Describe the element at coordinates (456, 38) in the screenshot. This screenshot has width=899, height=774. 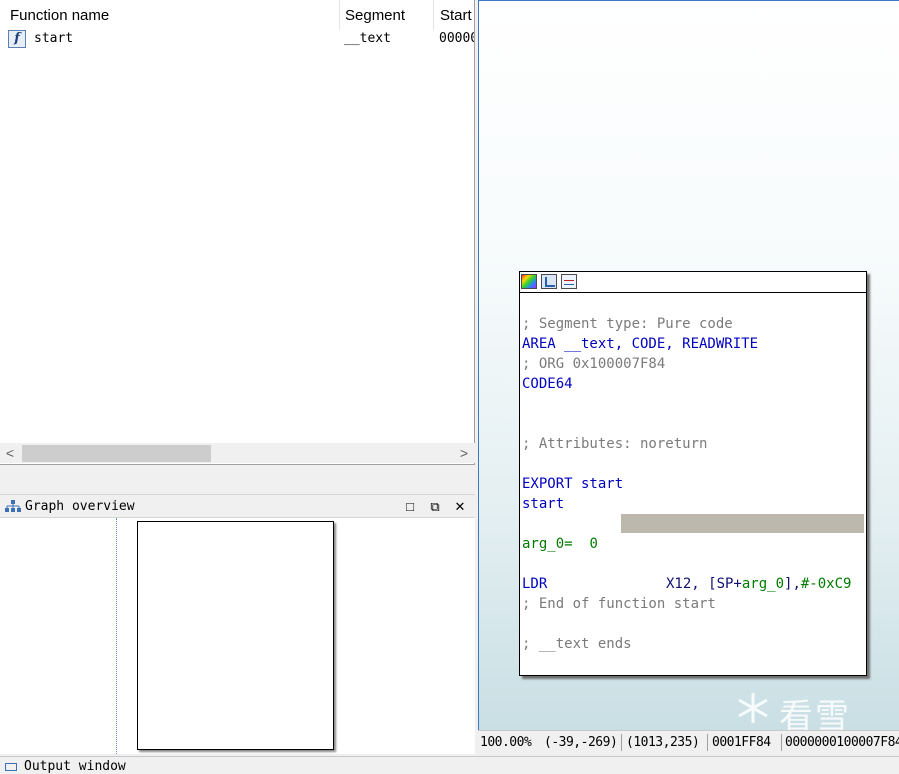
I see `start-address-cell: 00000` at that location.